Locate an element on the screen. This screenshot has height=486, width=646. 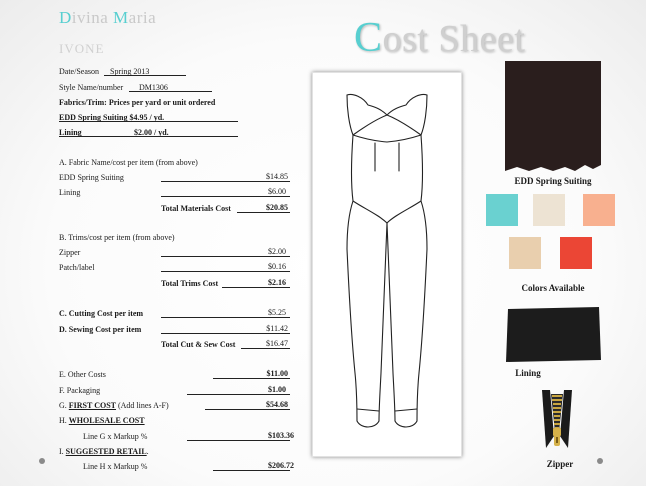
date-season-label: Date/Season is located at coordinates (79, 71).